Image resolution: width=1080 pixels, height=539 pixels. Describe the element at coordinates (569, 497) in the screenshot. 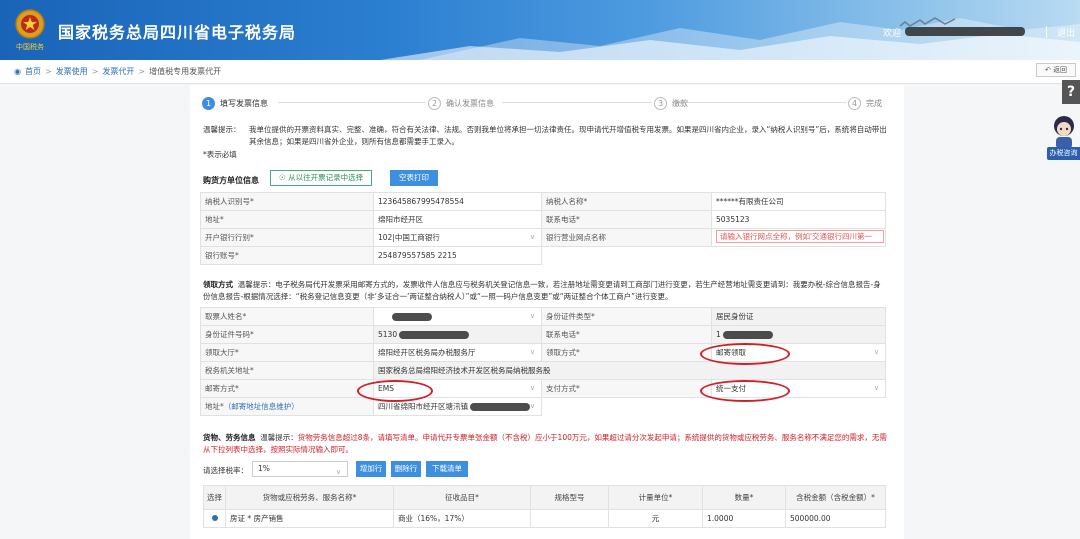

I see `col-spec: 规格型号` at that location.